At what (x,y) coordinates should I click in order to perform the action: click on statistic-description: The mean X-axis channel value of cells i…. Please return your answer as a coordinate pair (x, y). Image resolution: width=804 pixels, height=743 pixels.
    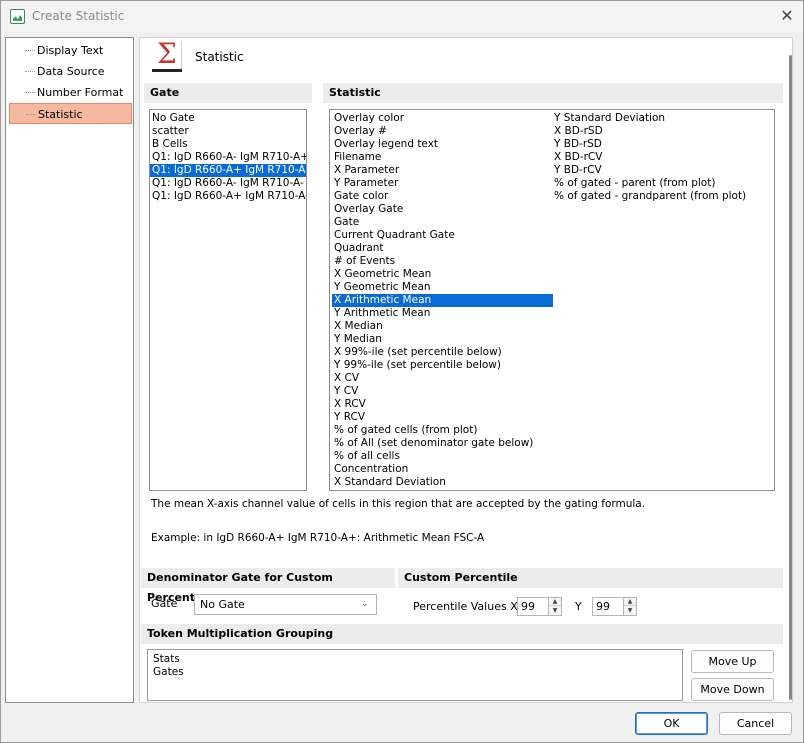
    Looking at the image, I should click on (398, 504).